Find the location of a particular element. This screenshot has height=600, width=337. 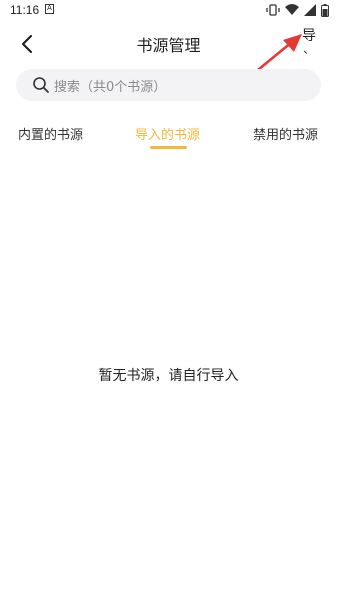

tab-builtin-sources: 内置的书源 is located at coordinates (50, 133).